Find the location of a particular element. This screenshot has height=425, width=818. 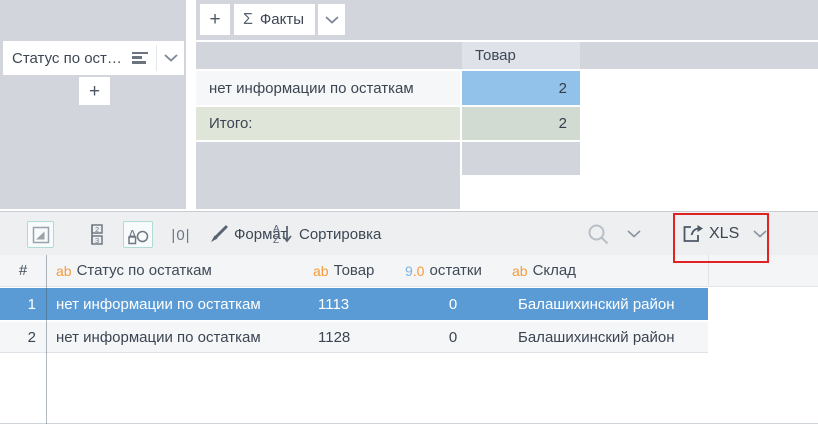

pivot-total-value: 2 is located at coordinates (521, 123).